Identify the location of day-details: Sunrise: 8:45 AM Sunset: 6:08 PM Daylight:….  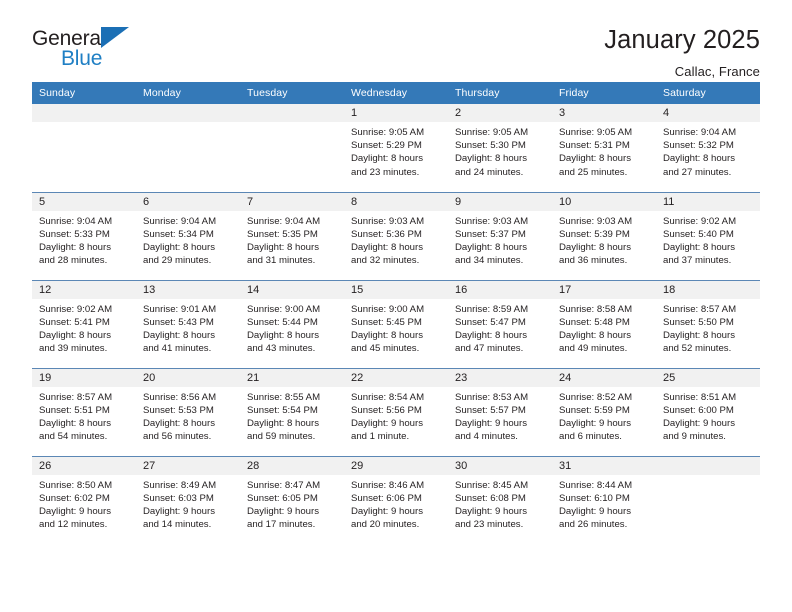
(500, 503).